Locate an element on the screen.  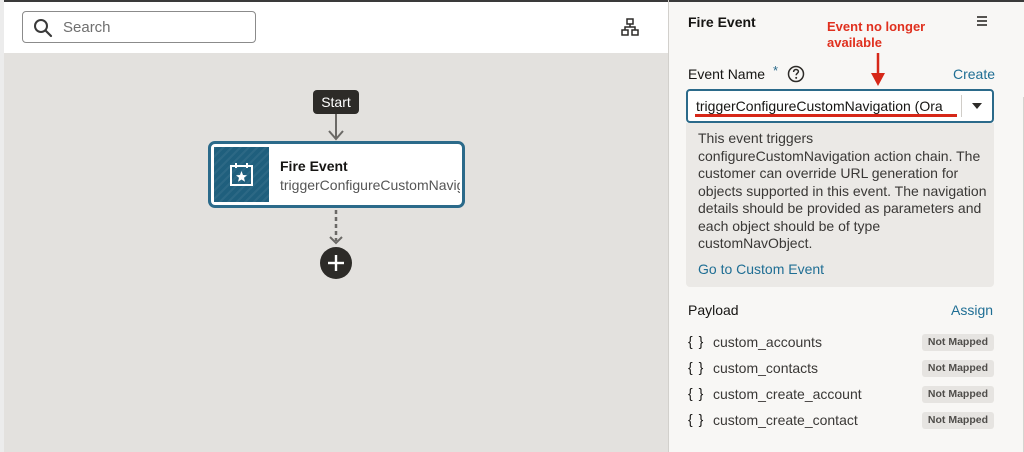
payload-item: { } custom_create_contact Not Mapped is located at coordinates (841, 421).